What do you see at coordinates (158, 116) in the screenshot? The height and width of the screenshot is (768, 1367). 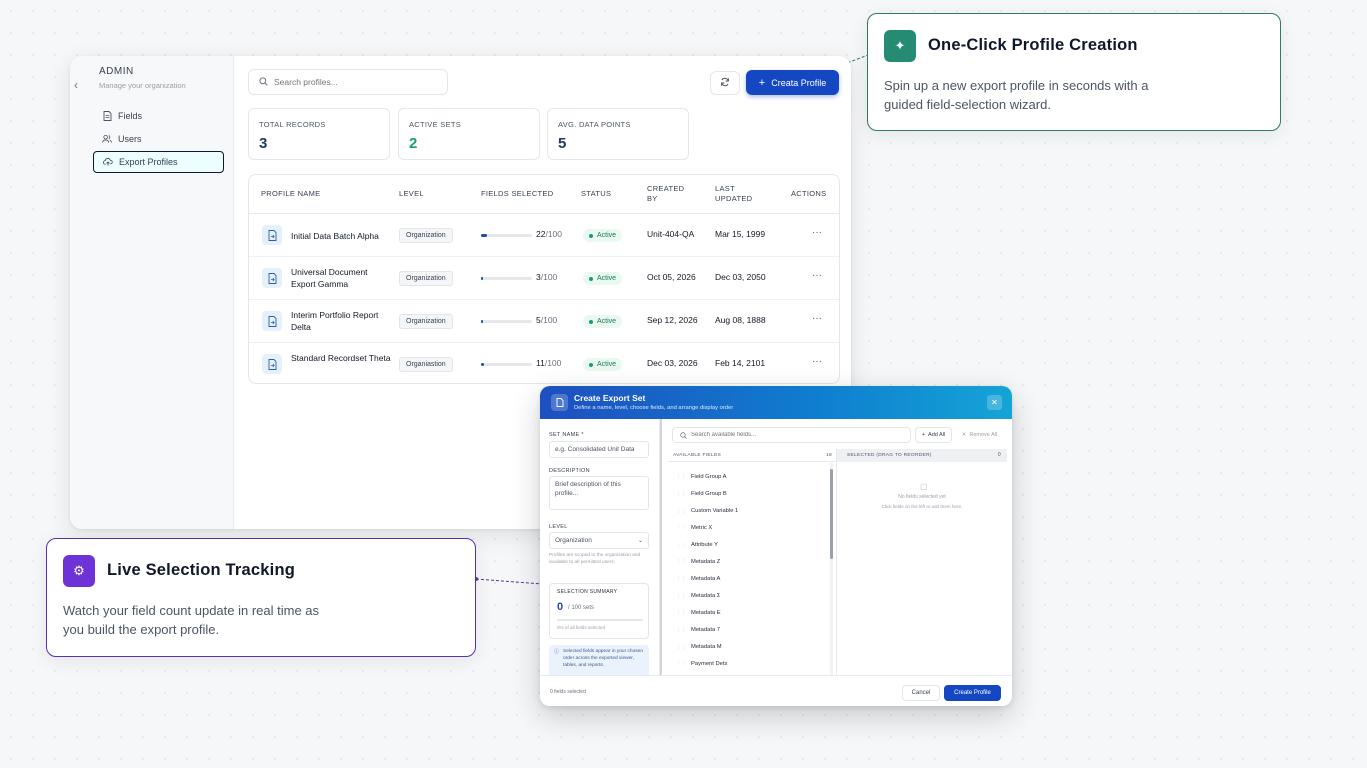 I see `sidebar-item-fields: Fields` at bounding box center [158, 116].